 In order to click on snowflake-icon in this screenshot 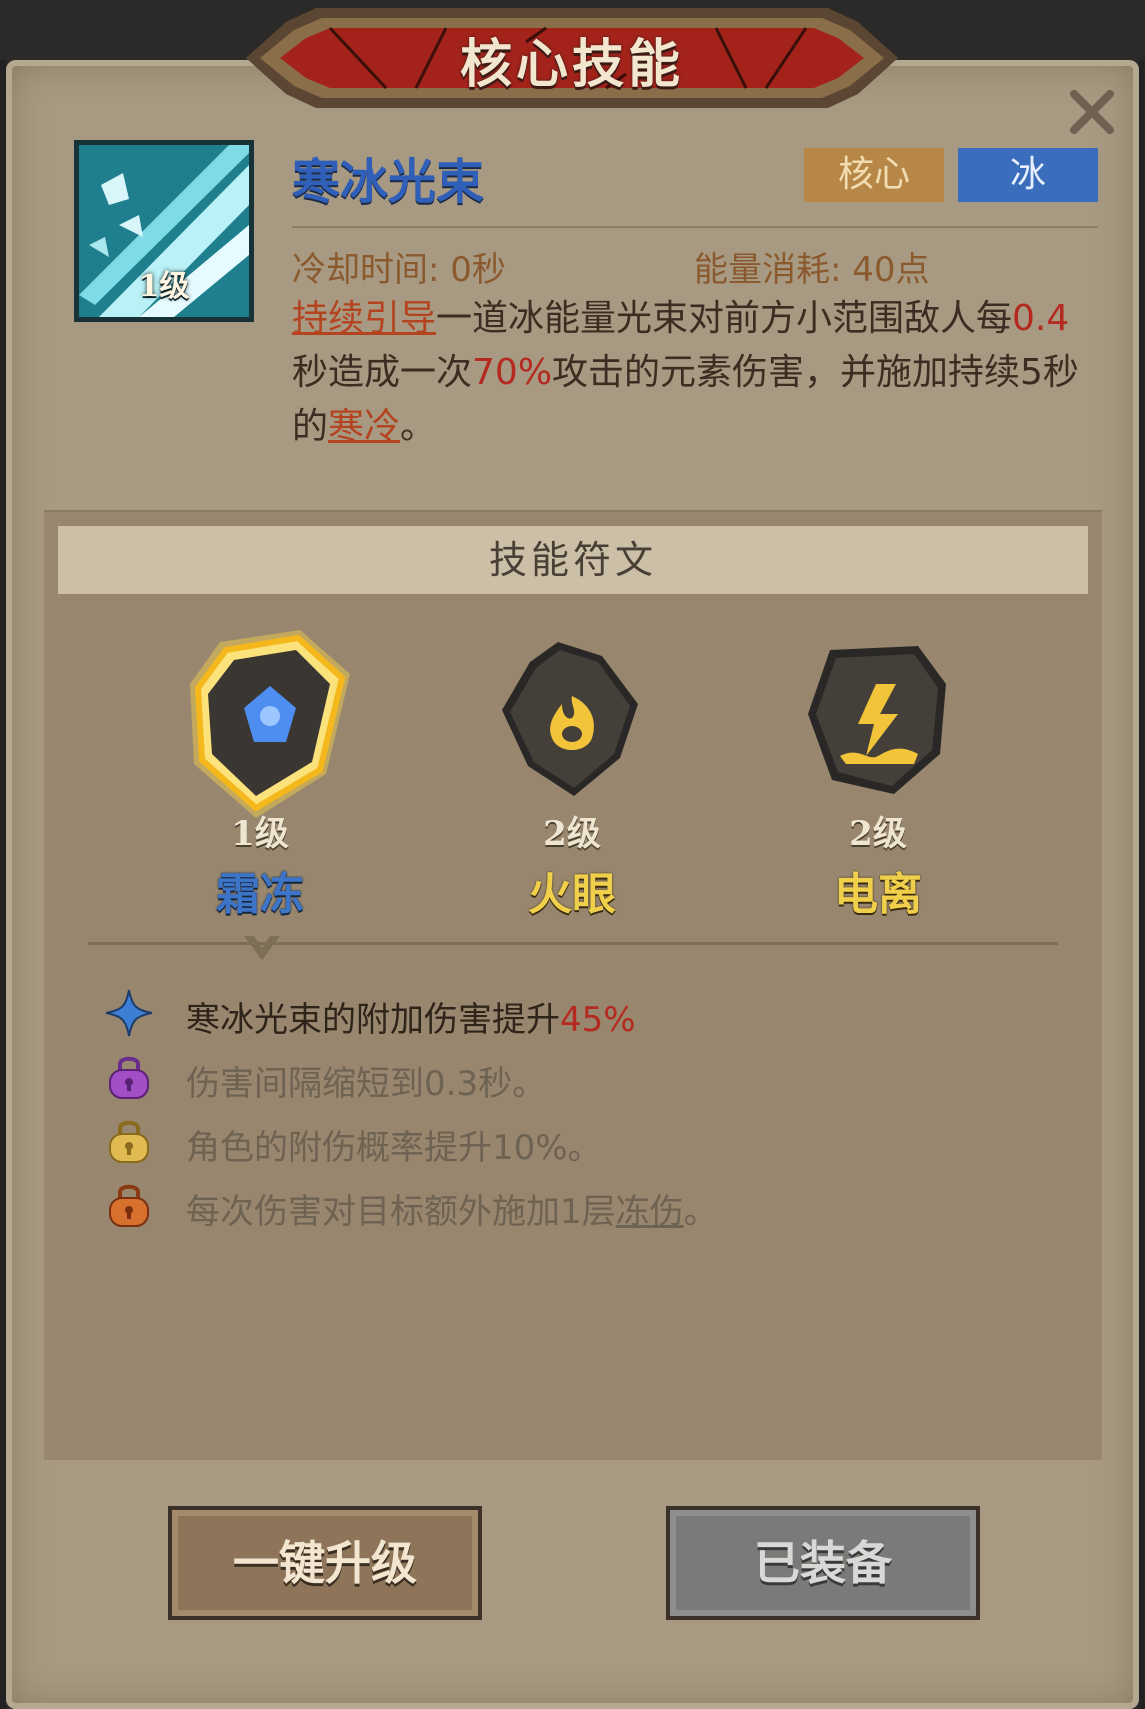, I will do `click(270, 724)`.